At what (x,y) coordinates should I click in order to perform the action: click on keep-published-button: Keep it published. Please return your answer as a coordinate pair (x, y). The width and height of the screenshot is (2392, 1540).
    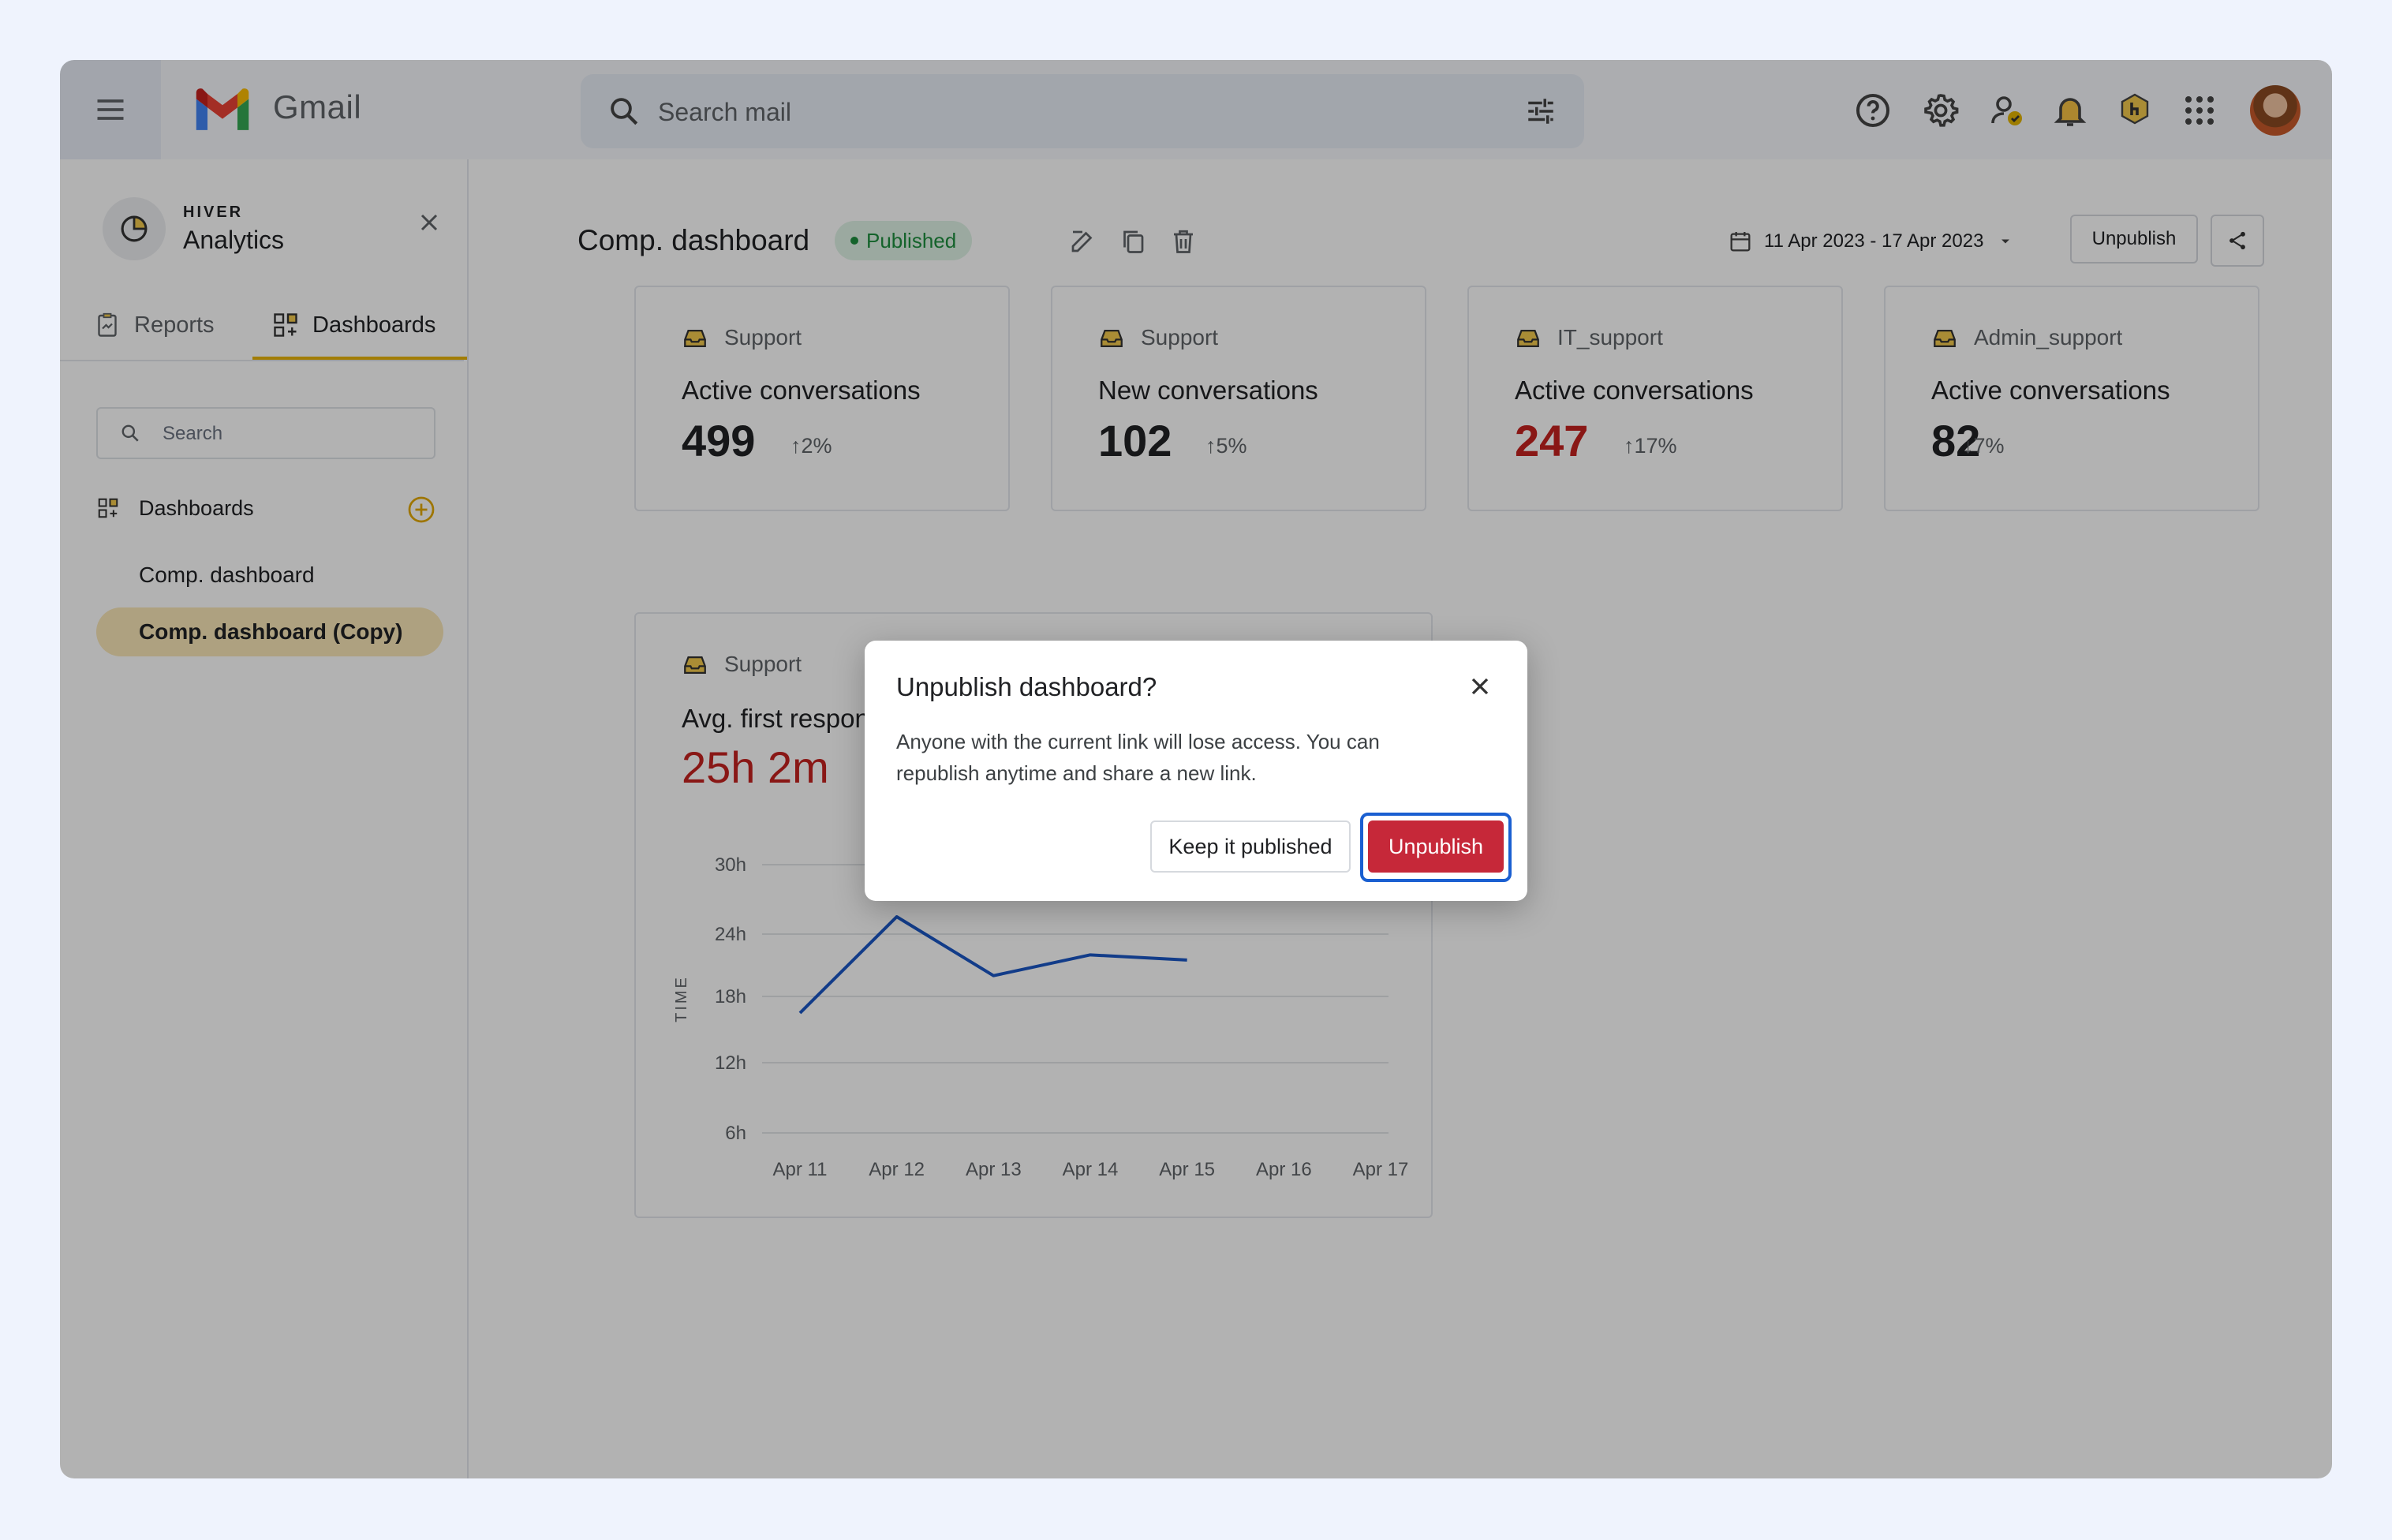
    Looking at the image, I should click on (1250, 846).